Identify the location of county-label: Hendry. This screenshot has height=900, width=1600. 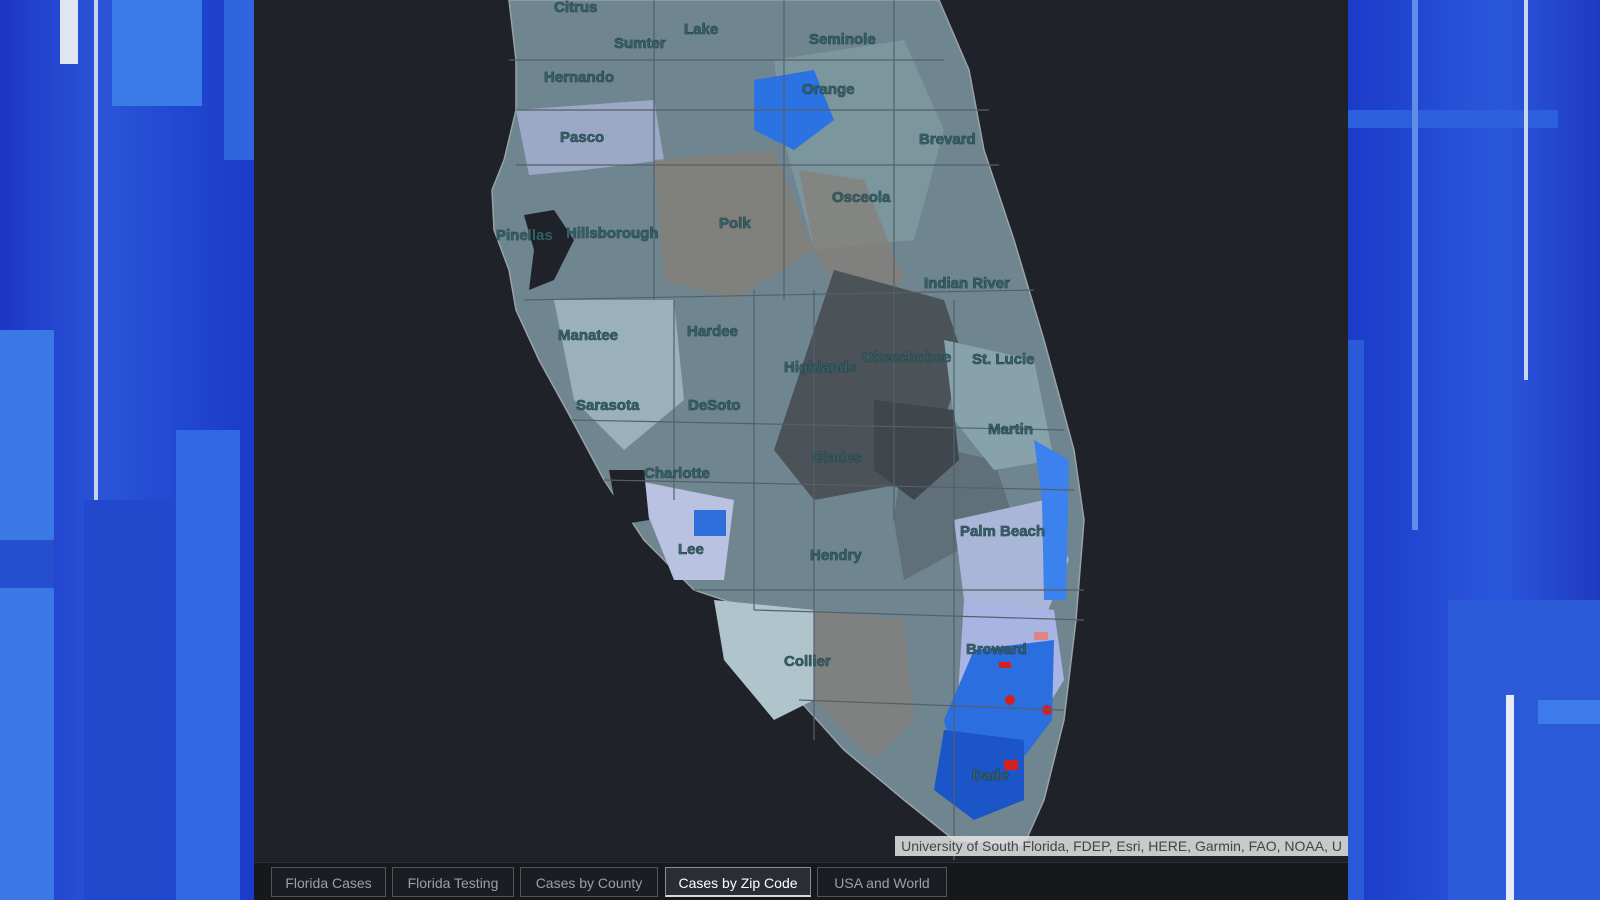
(836, 555).